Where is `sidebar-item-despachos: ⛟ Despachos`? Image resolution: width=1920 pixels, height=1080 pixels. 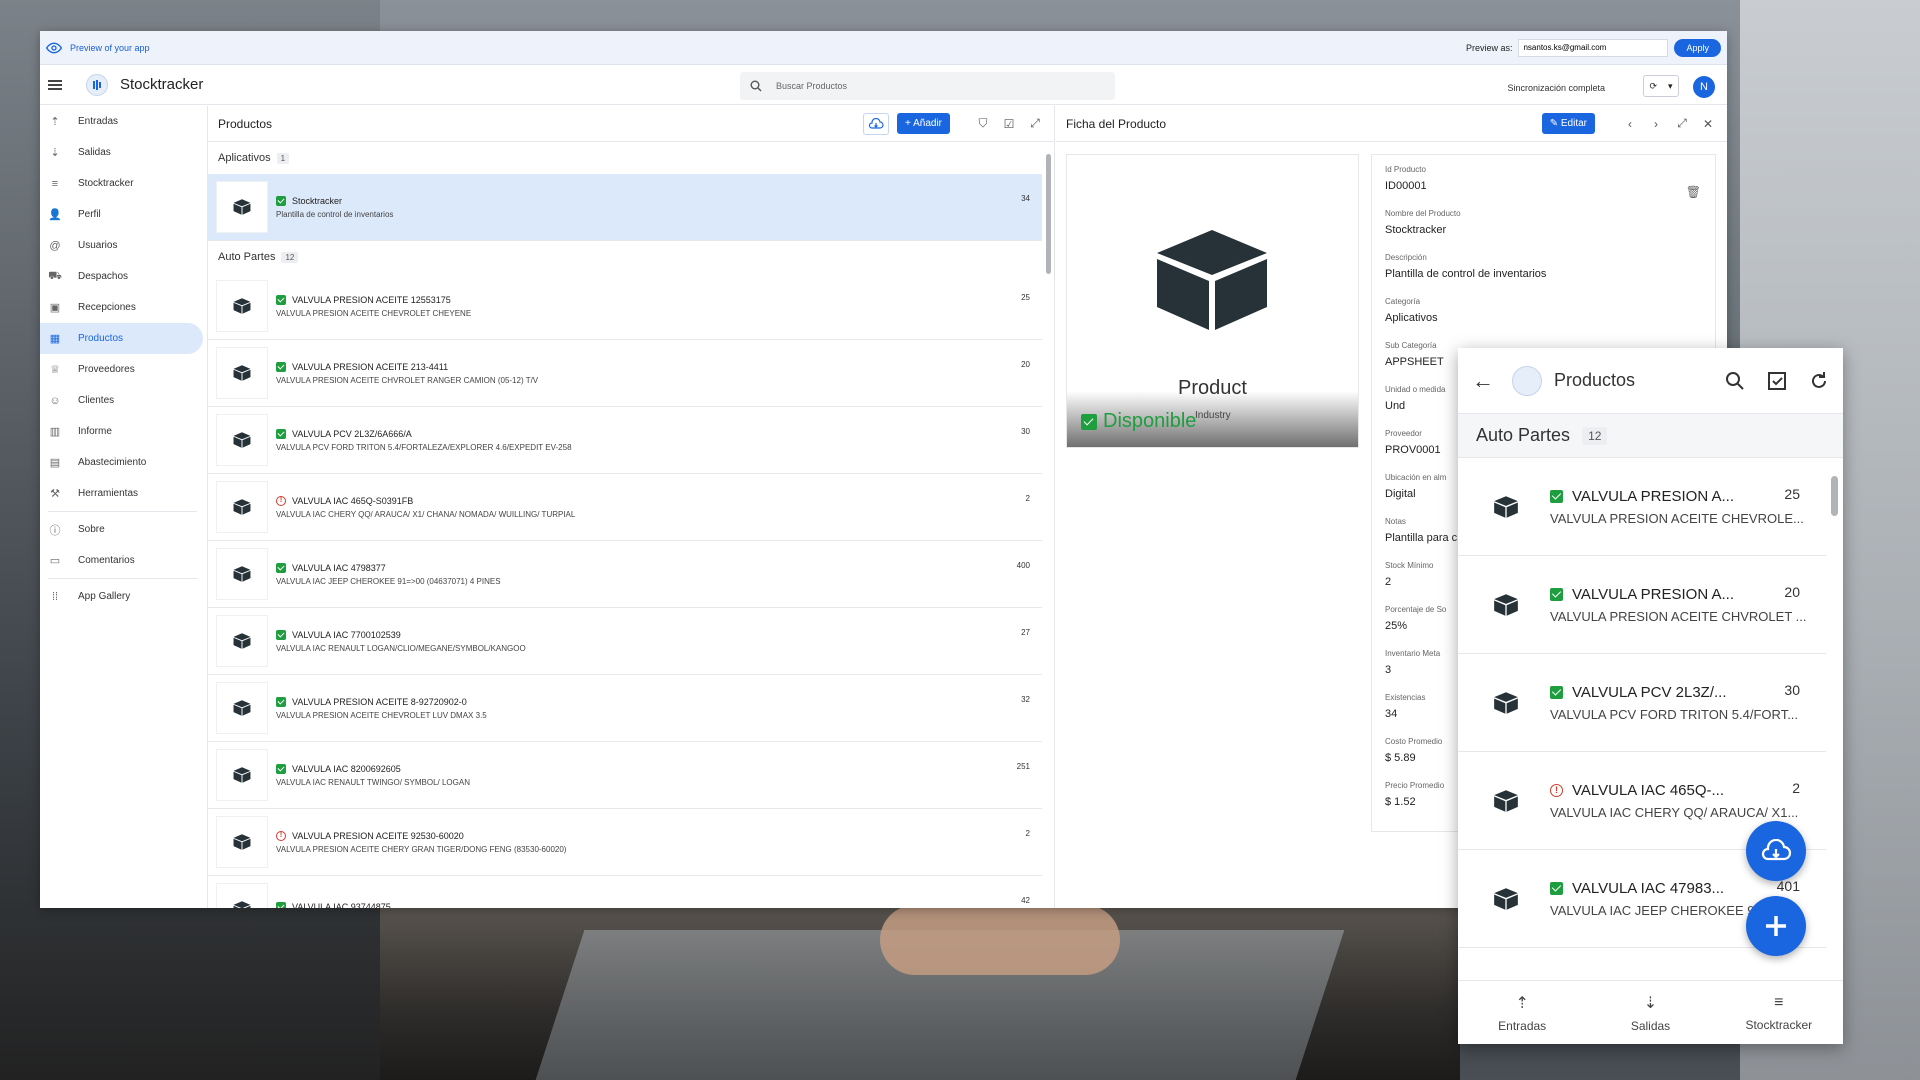 sidebar-item-despachos: ⛟ Despachos is located at coordinates (123, 276).